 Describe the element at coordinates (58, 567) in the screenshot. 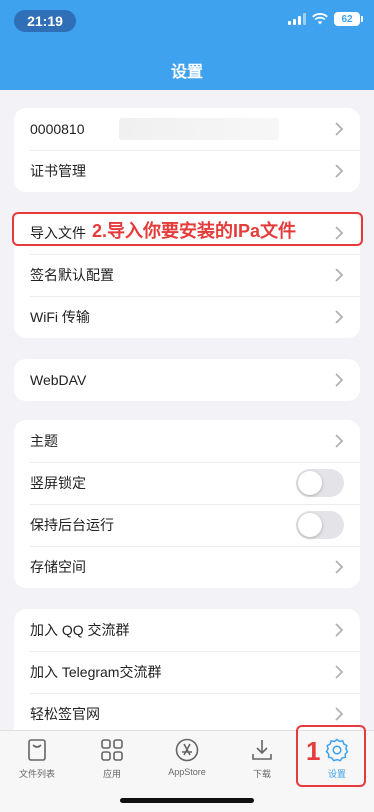

I see `row-label: 存储空间` at that location.